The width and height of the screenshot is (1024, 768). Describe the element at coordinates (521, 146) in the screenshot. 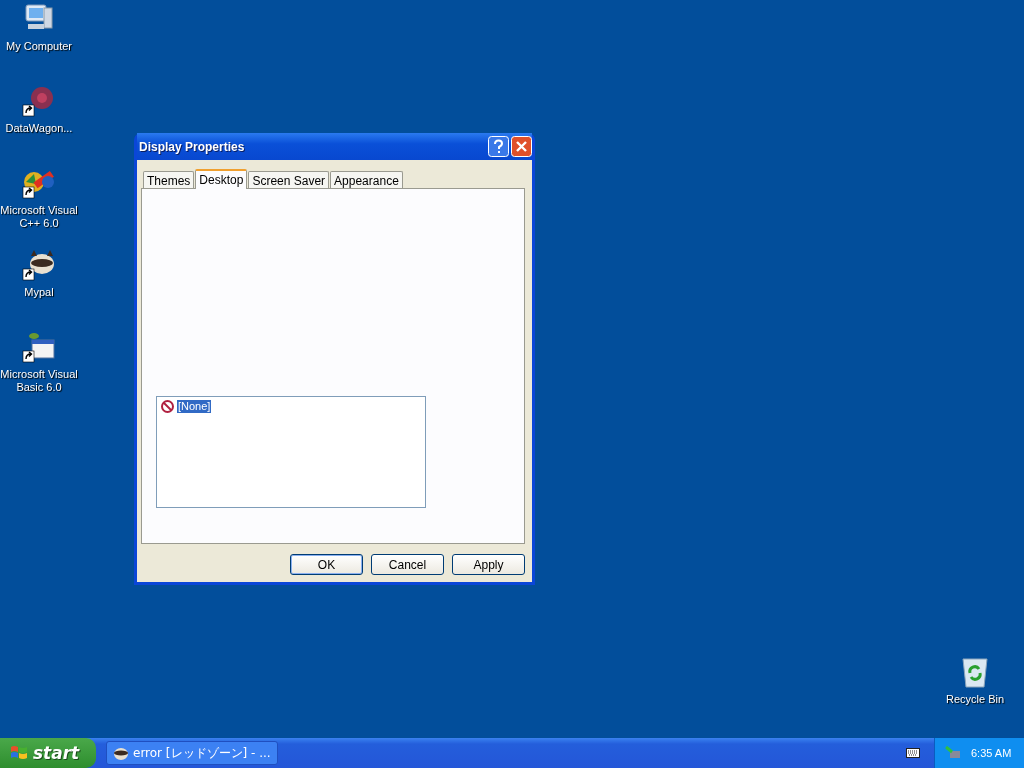

I see `close-icon` at that location.